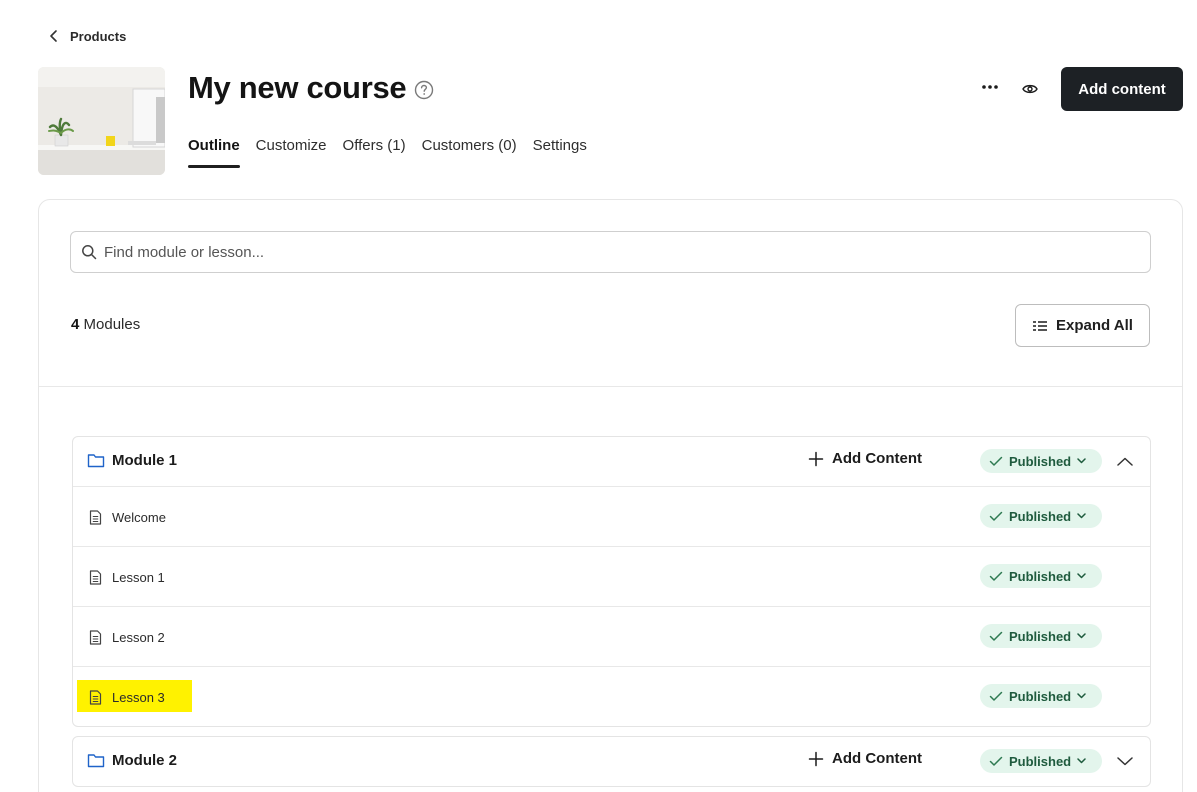 The image size is (1197, 792). I want to click on divider, so click(610, 386).